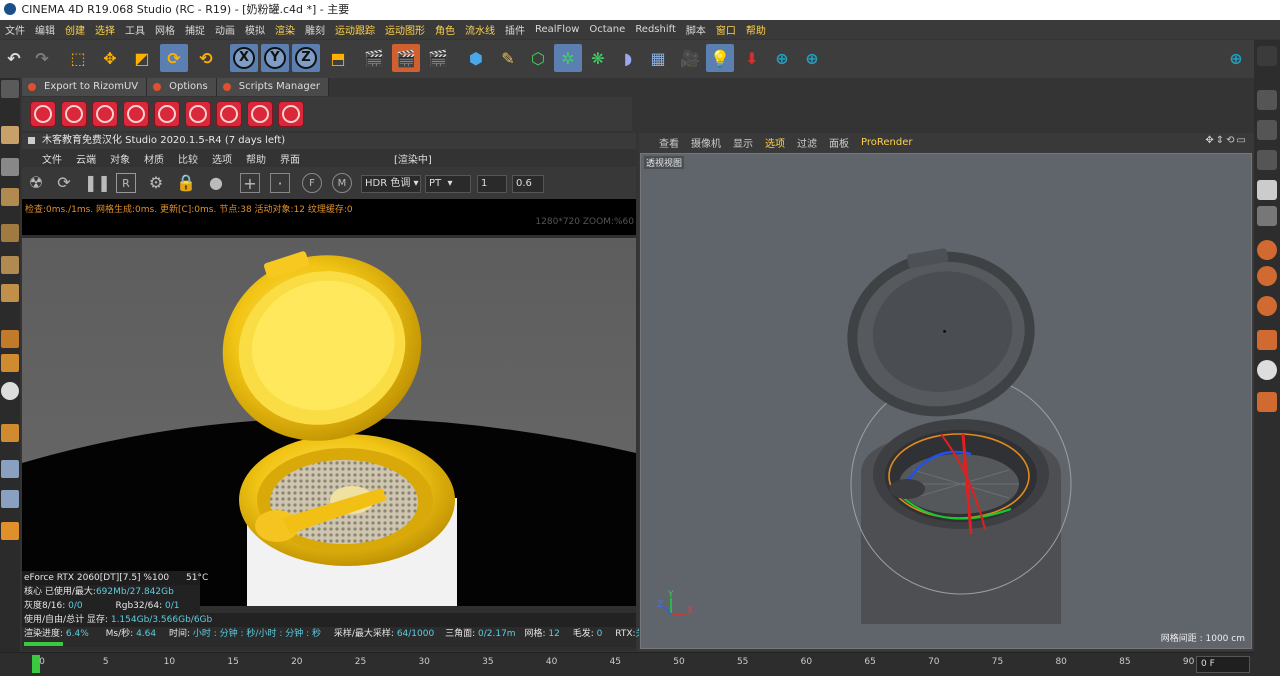 The height and width of the screenshot is (676, 1280). I want to click on layout-globe-icon: ⊕, so click(1236, 58).